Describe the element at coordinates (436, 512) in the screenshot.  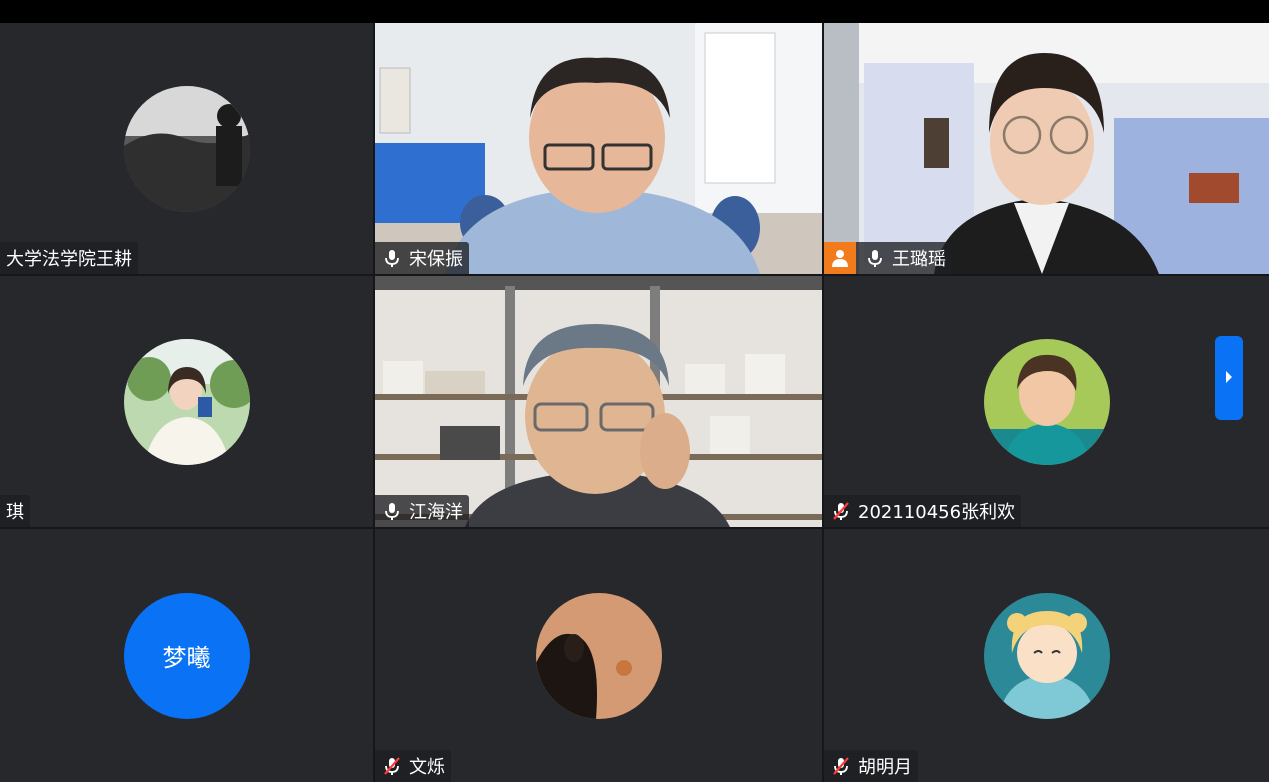
I see `participant-name: 江海洋` at that location.